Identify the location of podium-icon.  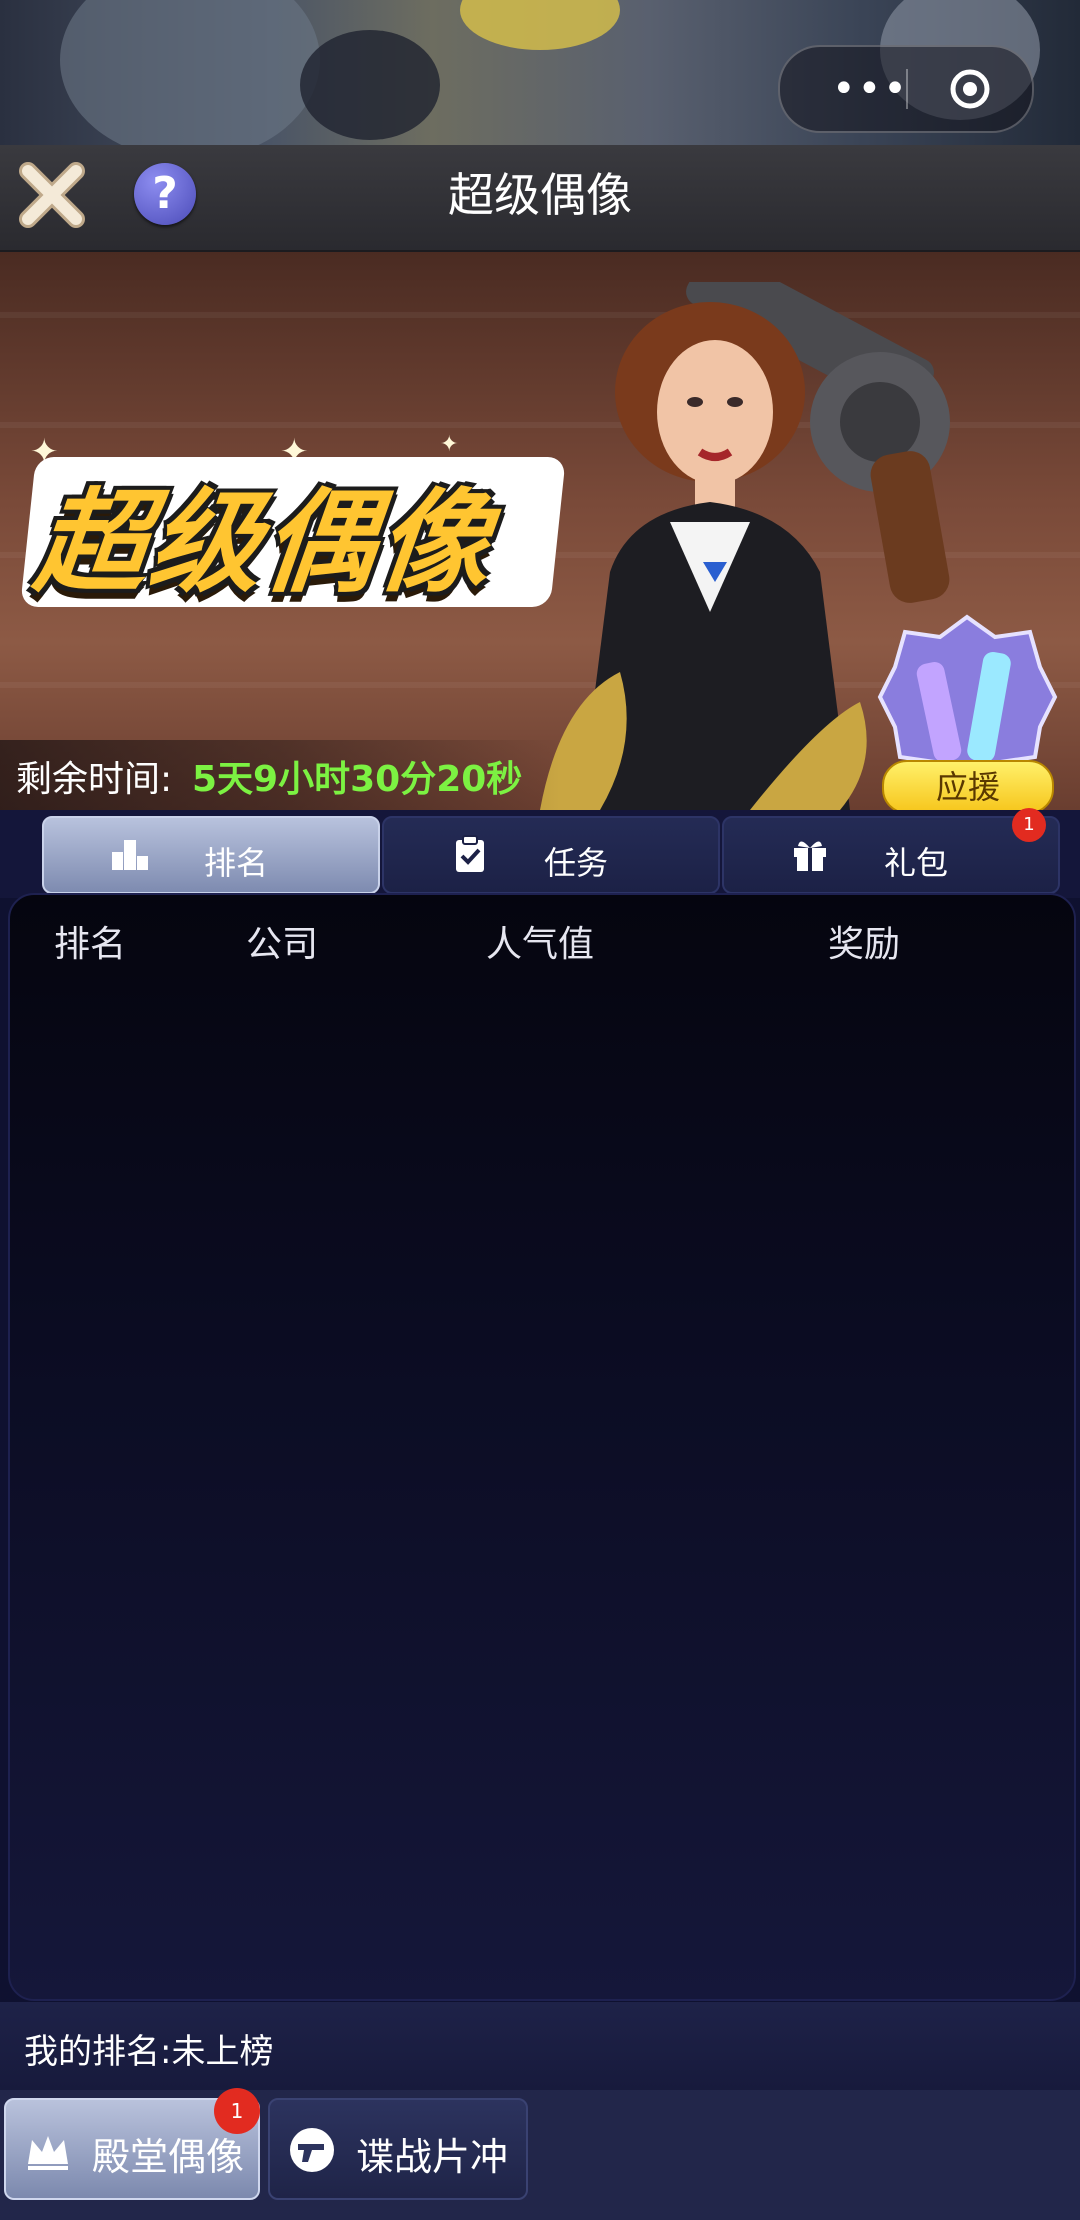
(130, 855).